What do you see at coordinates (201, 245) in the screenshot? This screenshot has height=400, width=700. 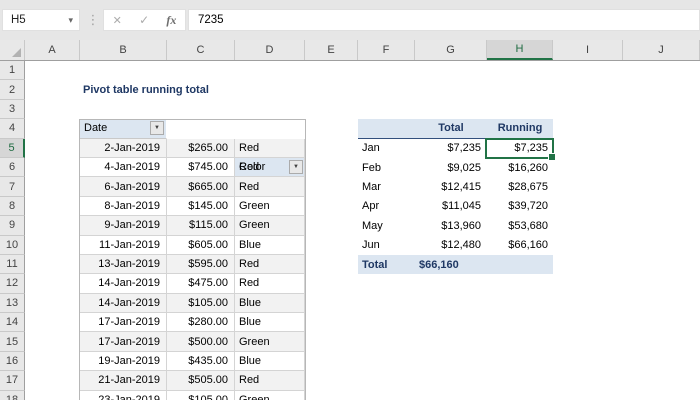 I see `table-cell-sales: $605.00` at bounding box center [201, 245].